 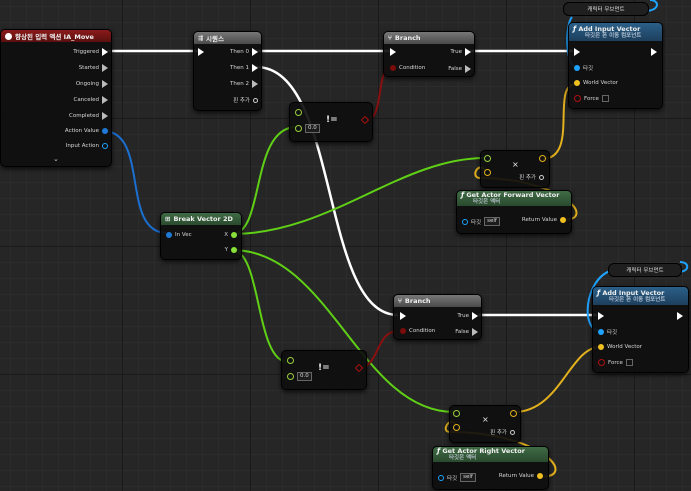 What do you see at coordinates (231, 250) in the screenshot?
I see `break-vector-y: Y` at bounding box center [231, 250].